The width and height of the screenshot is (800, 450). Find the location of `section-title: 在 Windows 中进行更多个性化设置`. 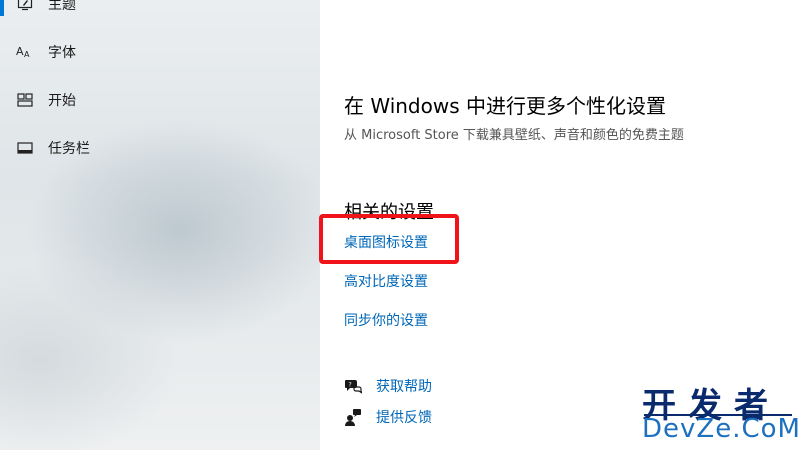

section-title: 在 Windows 中进行更多个性化设置 is located at coordinates (505, 106).